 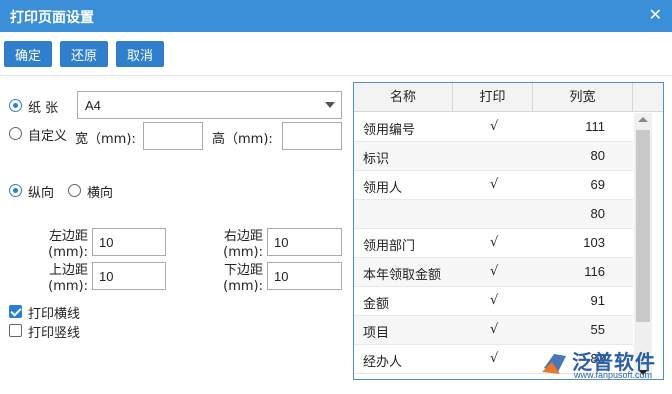 I want to click on paper-radio, so click(x=15, y=105).